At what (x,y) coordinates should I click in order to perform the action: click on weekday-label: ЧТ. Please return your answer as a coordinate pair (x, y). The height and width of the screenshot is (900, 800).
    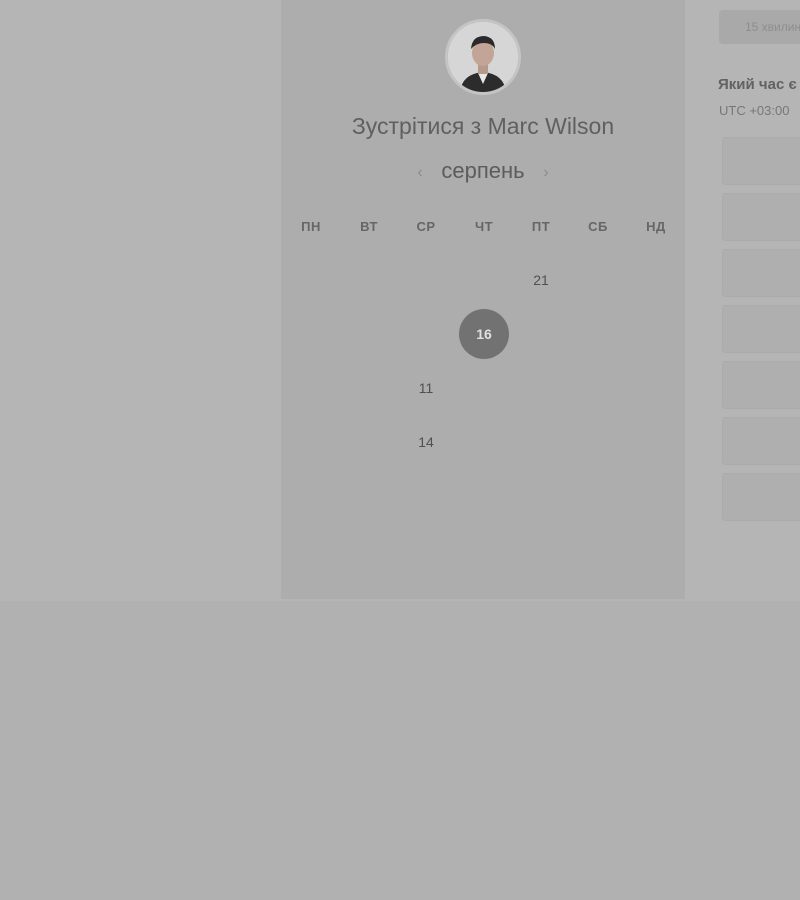
    Looking at the image, I should click on (484, 226).